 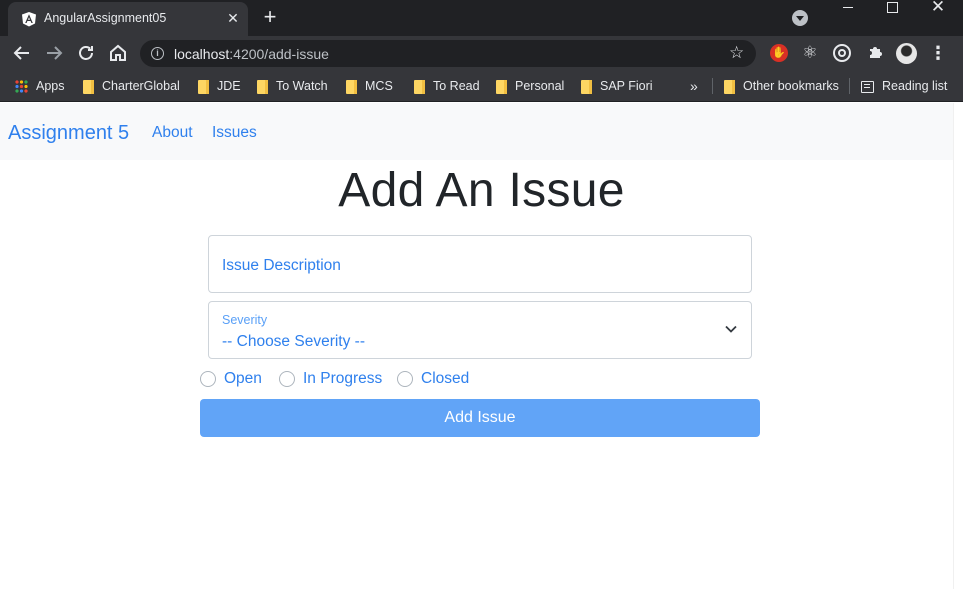 What do you see at coordinates (906, 53) in the screenshot?
I see `profile-avatar` at bounding box center [906, 53].